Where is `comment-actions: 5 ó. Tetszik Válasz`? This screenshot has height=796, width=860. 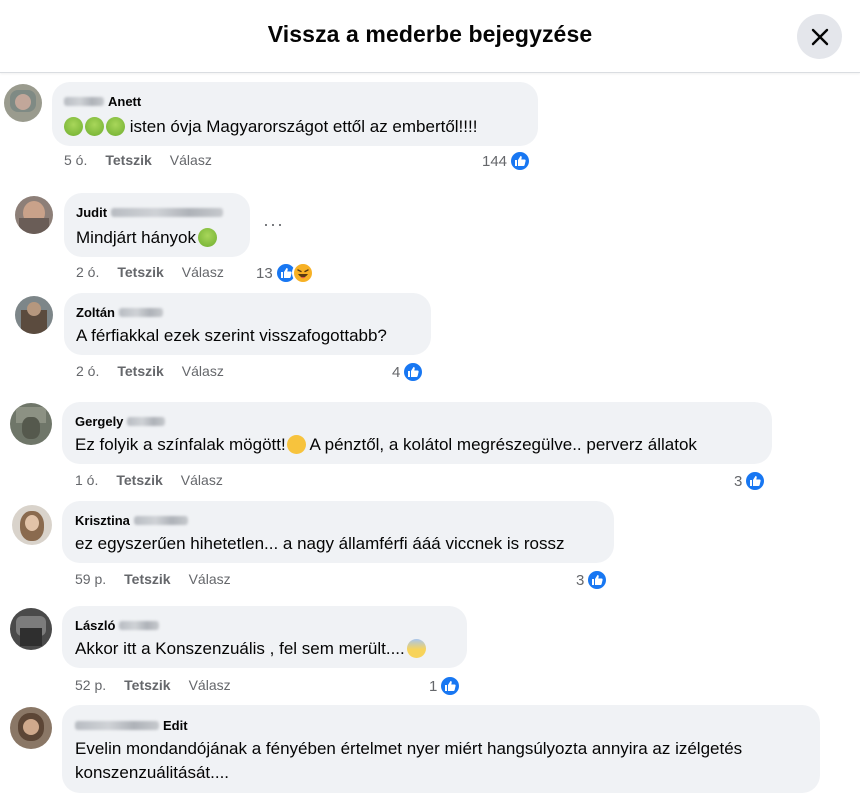 comment-actions: 5 ó. Tetszik Válasz is located at coordinates (138, 160).